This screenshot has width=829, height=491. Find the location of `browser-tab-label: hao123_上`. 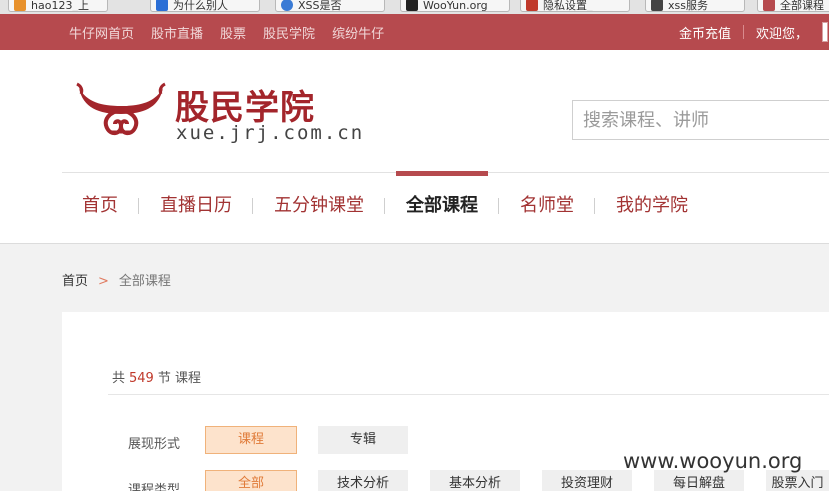

browser-tab-label: hao123_上 is located at coordinates (60, 6).